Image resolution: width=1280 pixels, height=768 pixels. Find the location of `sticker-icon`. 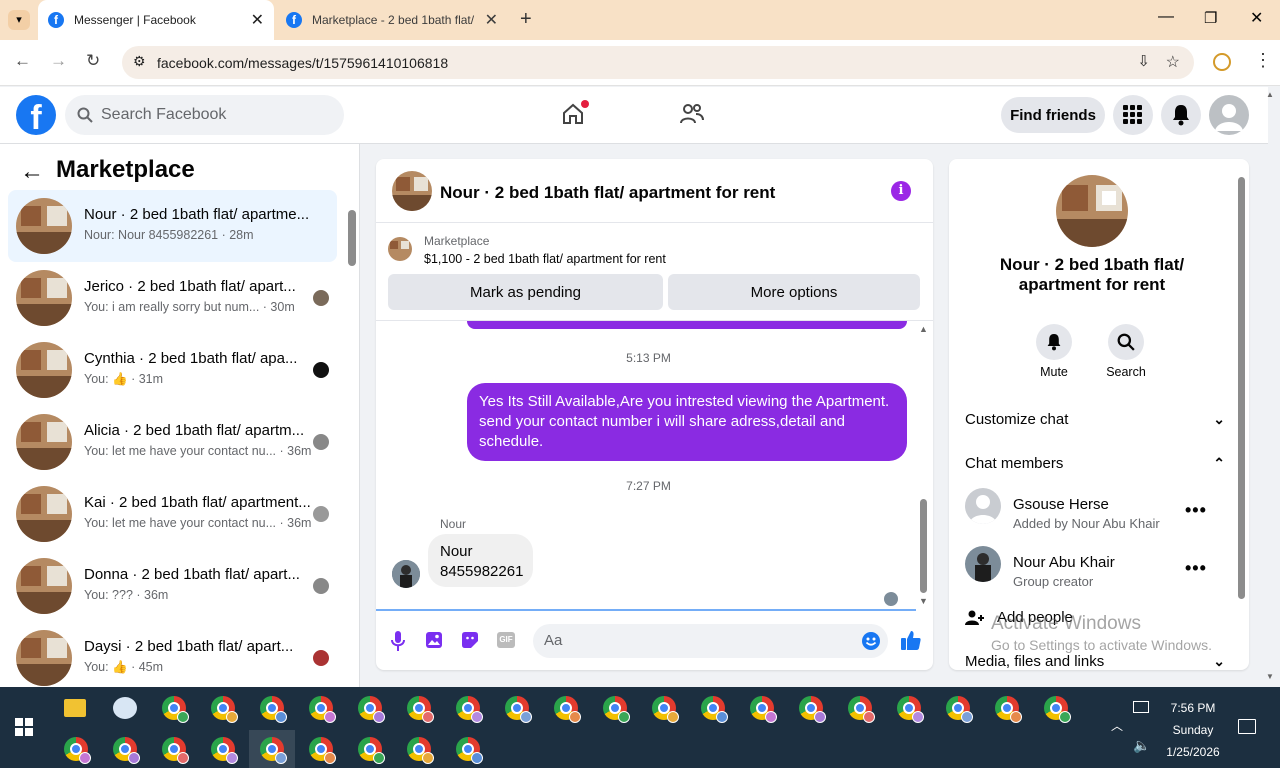

sticker-icon is located at coordinates (470, 640).